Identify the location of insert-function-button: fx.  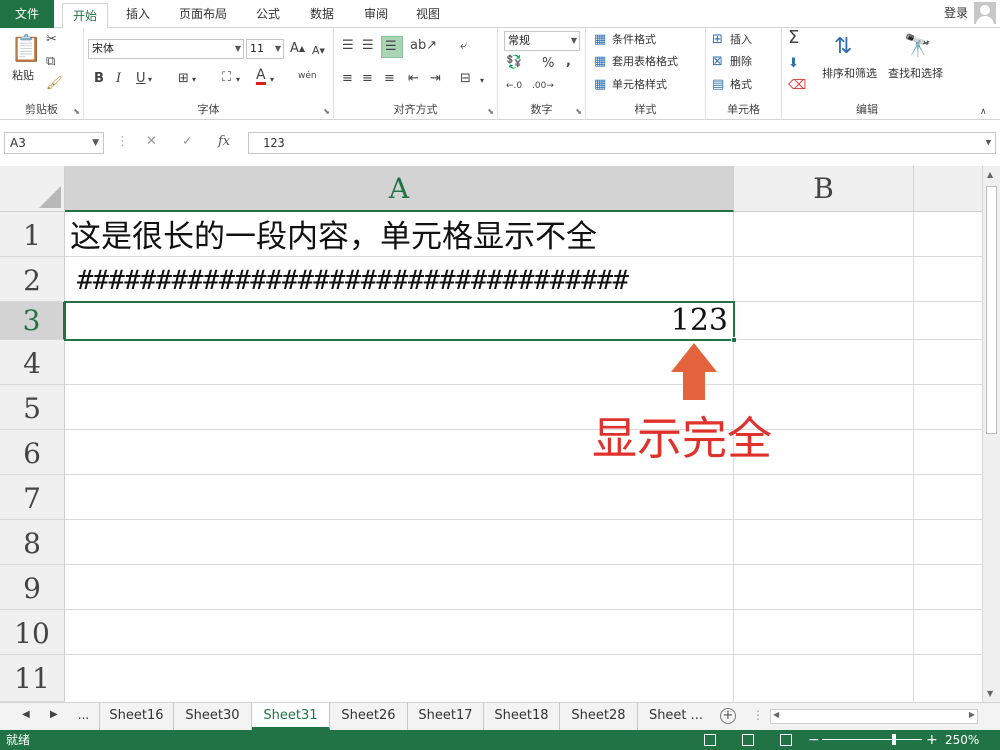
(224, 141).